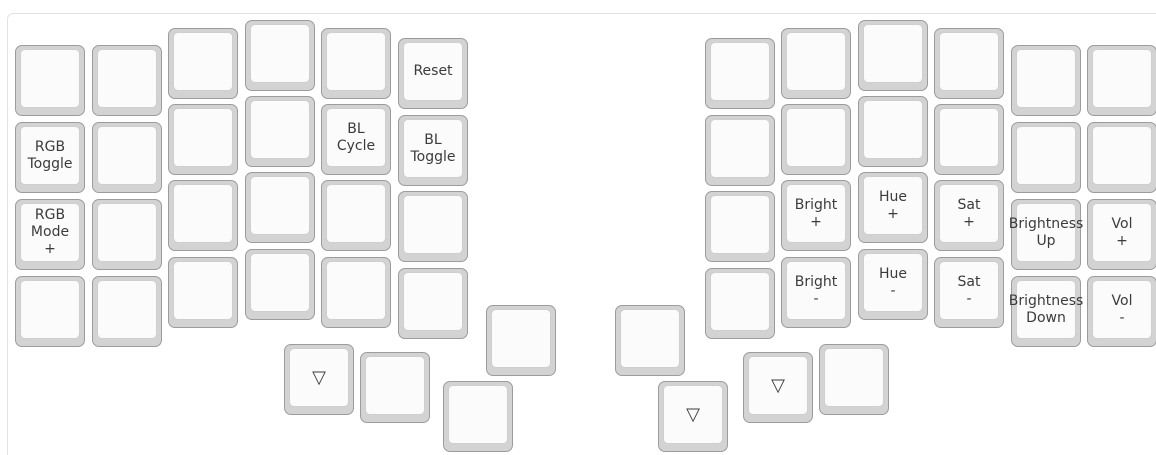 The width and height of the screenshot is (1156, 455). Describe the element at coordinates (478, 416) in the screenshot. I see `key-lt3` at that location.